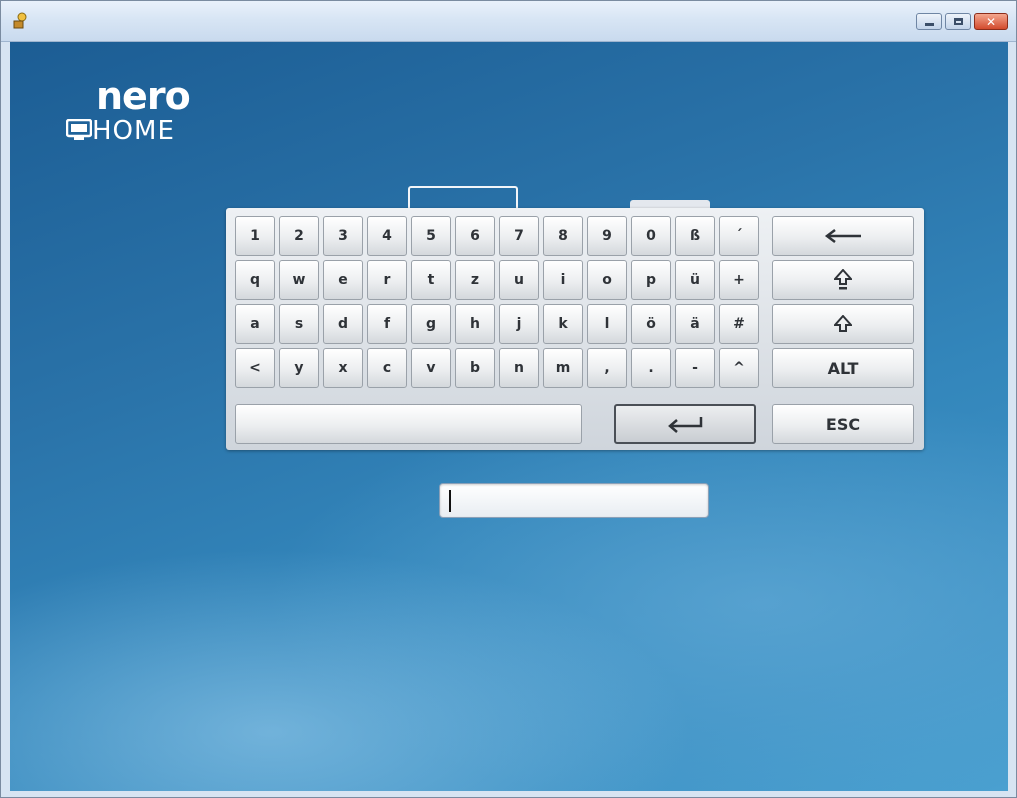  I want to click on key-1-0: q, so click(255, 280).